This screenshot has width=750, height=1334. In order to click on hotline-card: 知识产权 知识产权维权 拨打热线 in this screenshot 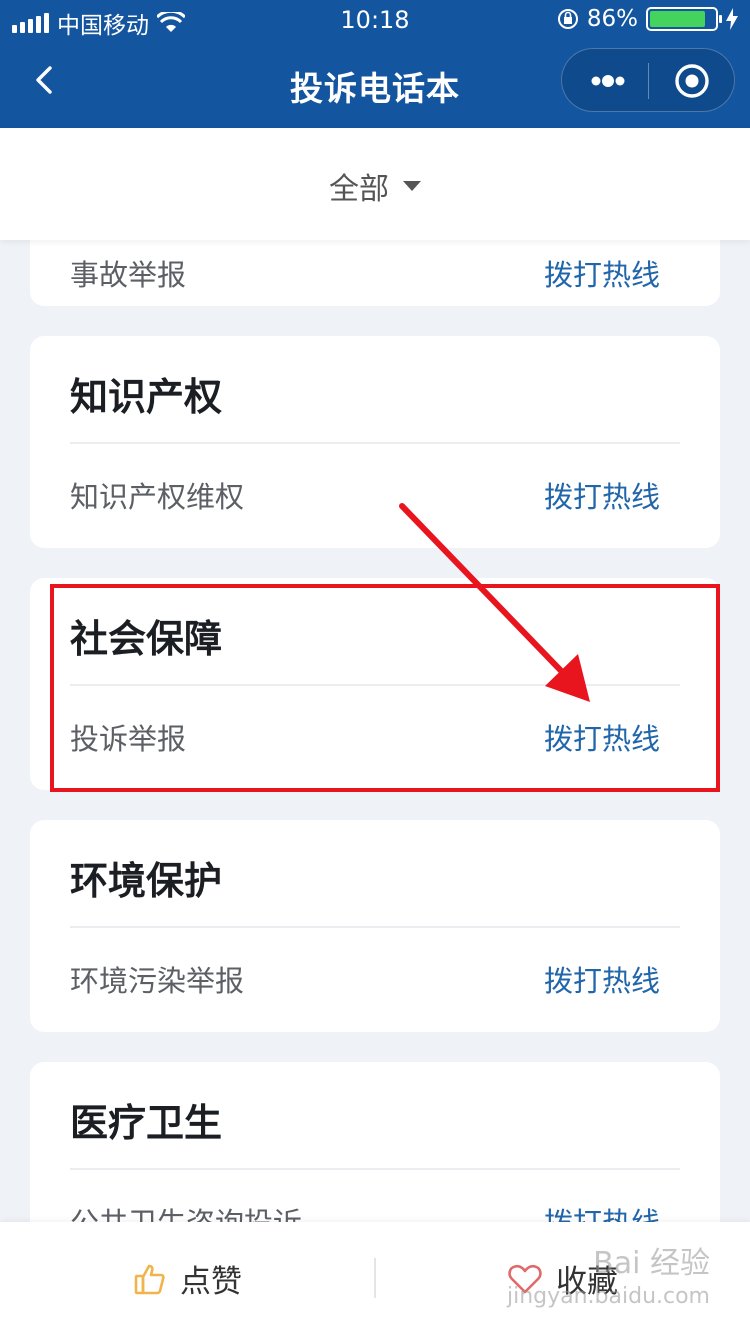, I will do `click(375, 442)`.